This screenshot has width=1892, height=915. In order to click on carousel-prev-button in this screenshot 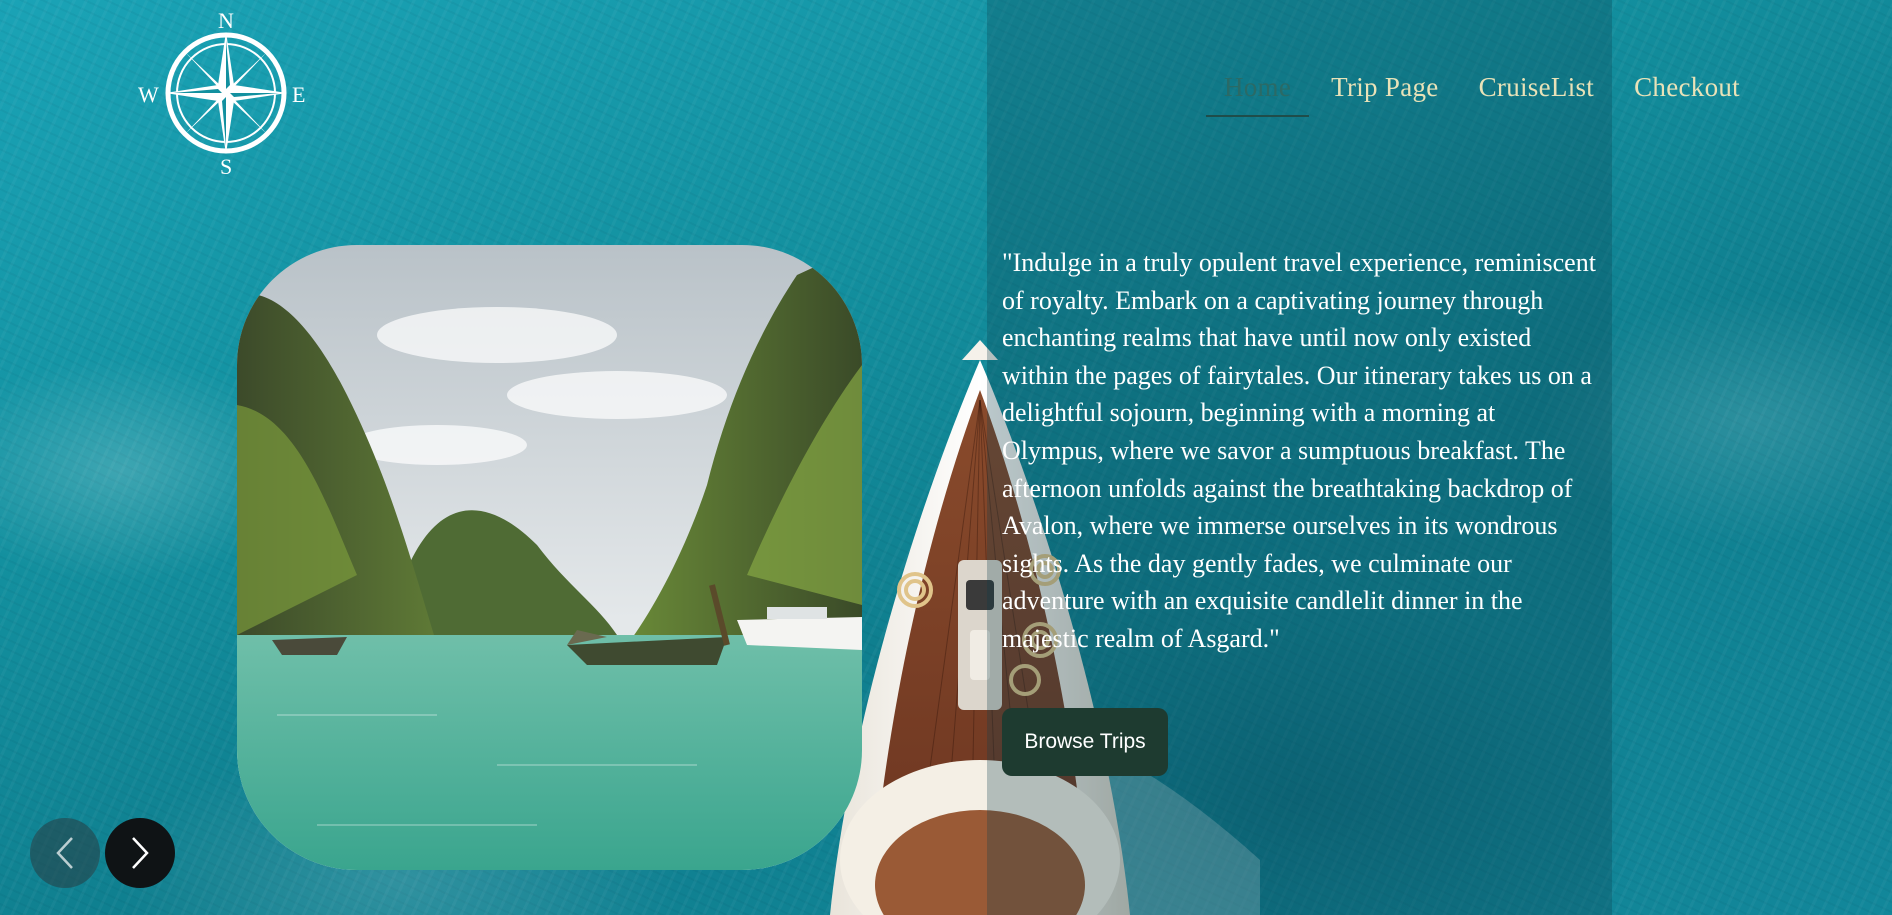, I will do `click(65, 853)`.